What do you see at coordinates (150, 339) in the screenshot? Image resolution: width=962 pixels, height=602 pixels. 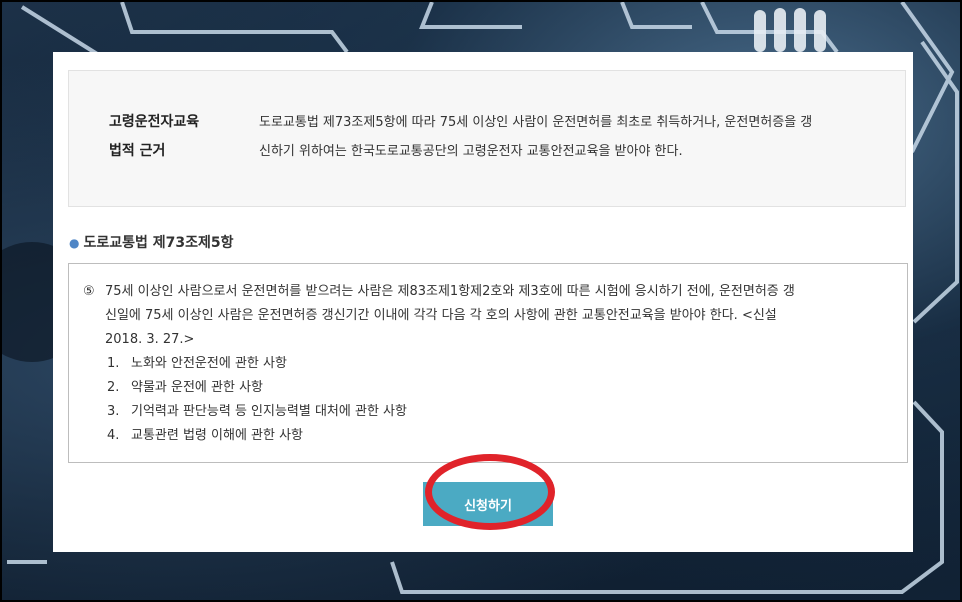 I see `law-paragraph-line3: 2018. 3. 27.>` at bounding box center [150, 339].